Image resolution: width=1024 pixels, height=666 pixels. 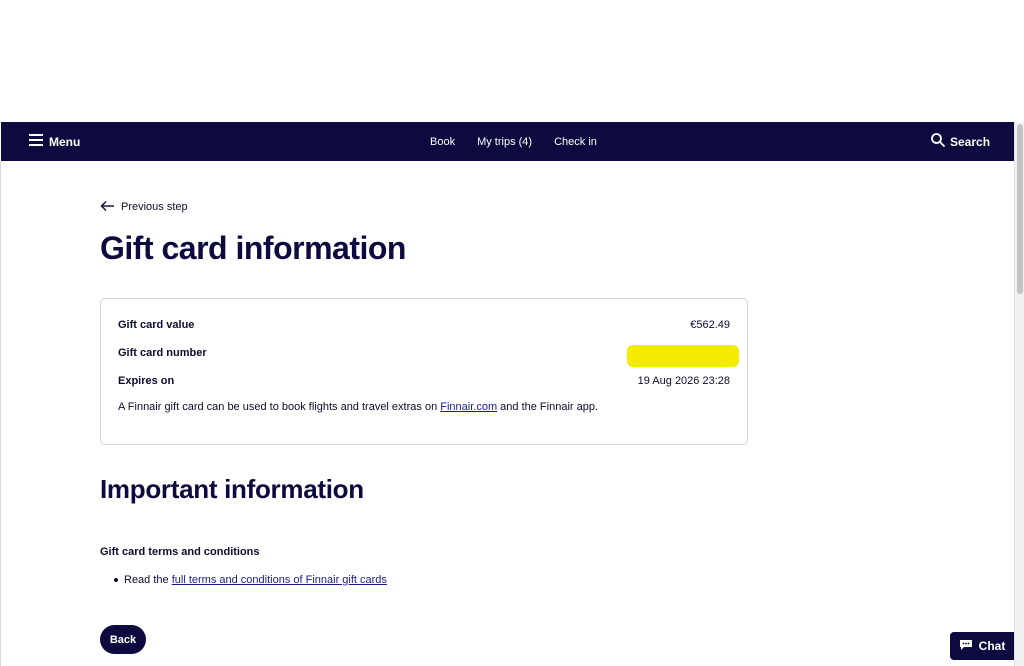 What do you see at coordinates (1020, 209) in the screenshot?
I see `scrollbar-thumb` at bounding box center [1020, 209].